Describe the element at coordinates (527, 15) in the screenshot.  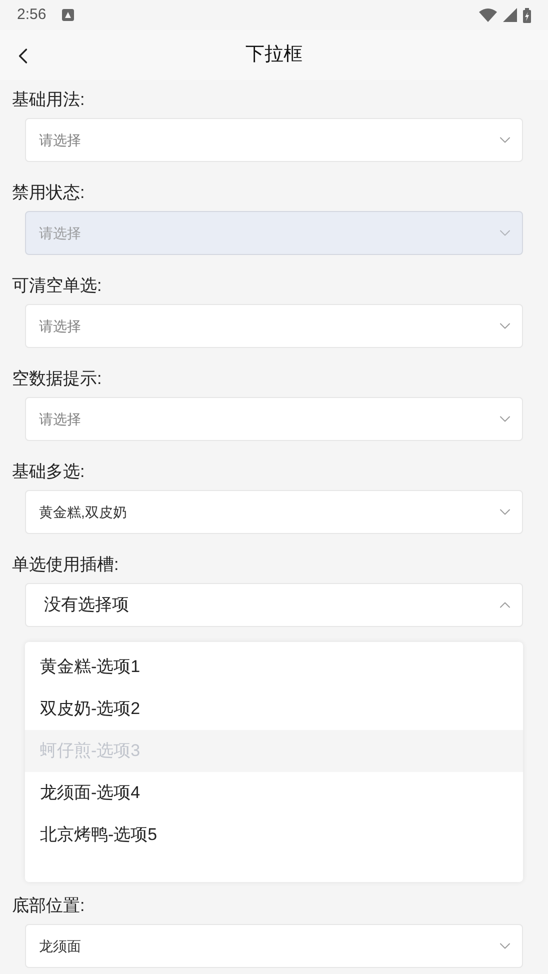
I see `battery-icon` at that location.